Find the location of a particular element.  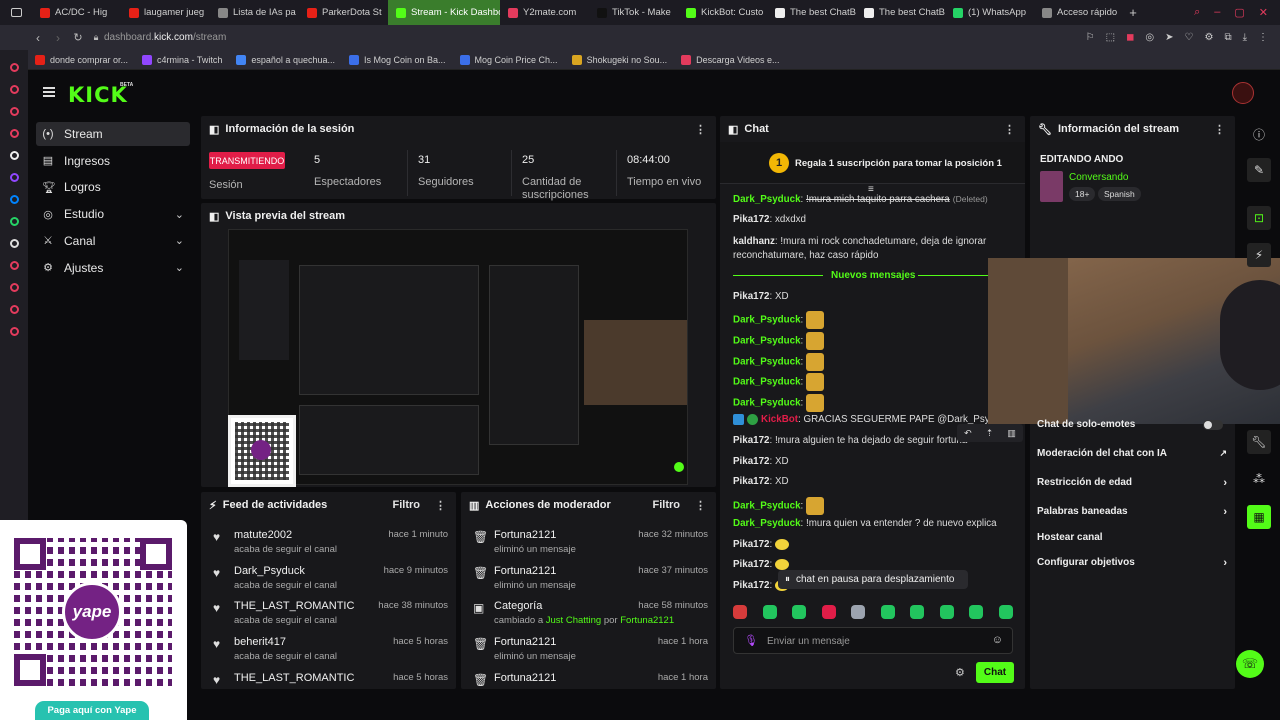

moderator-menu-icon: ⋮ is located at coordinates (700, 505).